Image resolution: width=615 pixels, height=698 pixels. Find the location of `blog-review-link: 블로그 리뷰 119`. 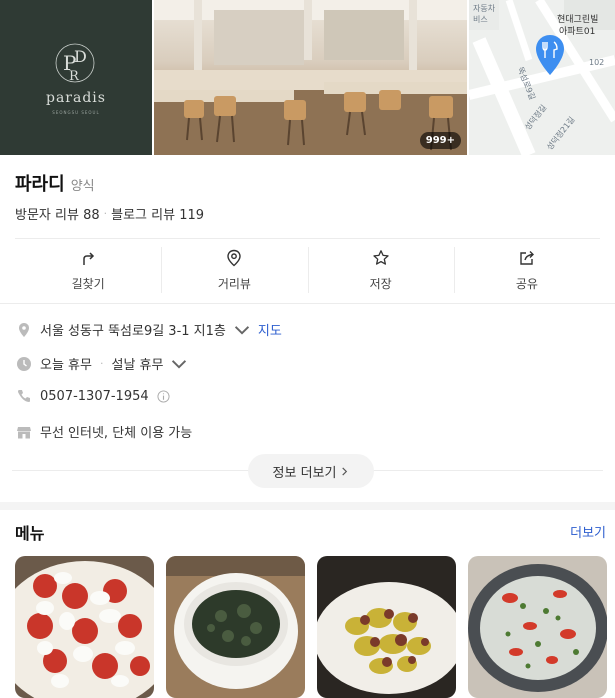

blog-review-link: 블로그 리뷰 119 is located at coordinates (157, 213).